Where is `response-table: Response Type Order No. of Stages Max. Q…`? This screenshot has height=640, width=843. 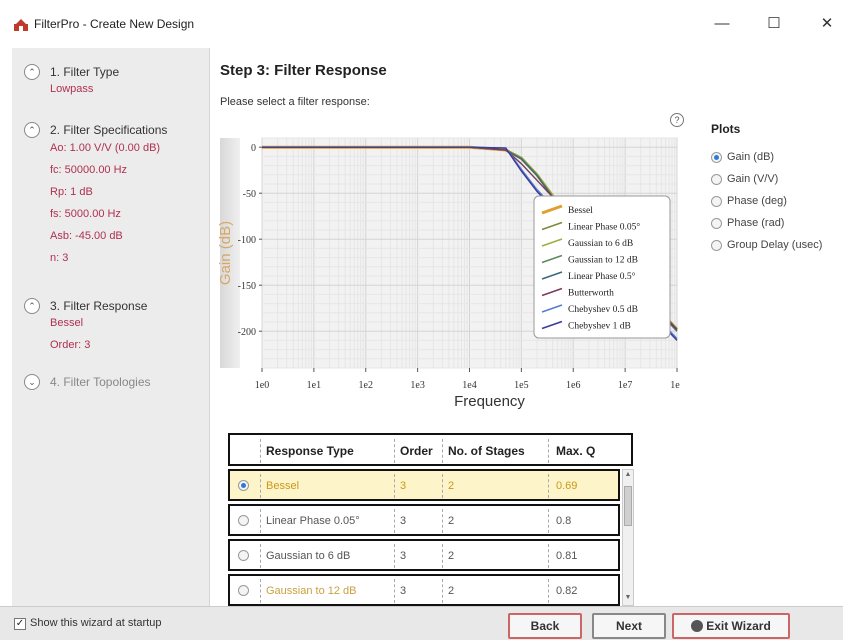
response-table: Response Type Order No. of Stages Max. Q… is located at coordinates (433, 519).